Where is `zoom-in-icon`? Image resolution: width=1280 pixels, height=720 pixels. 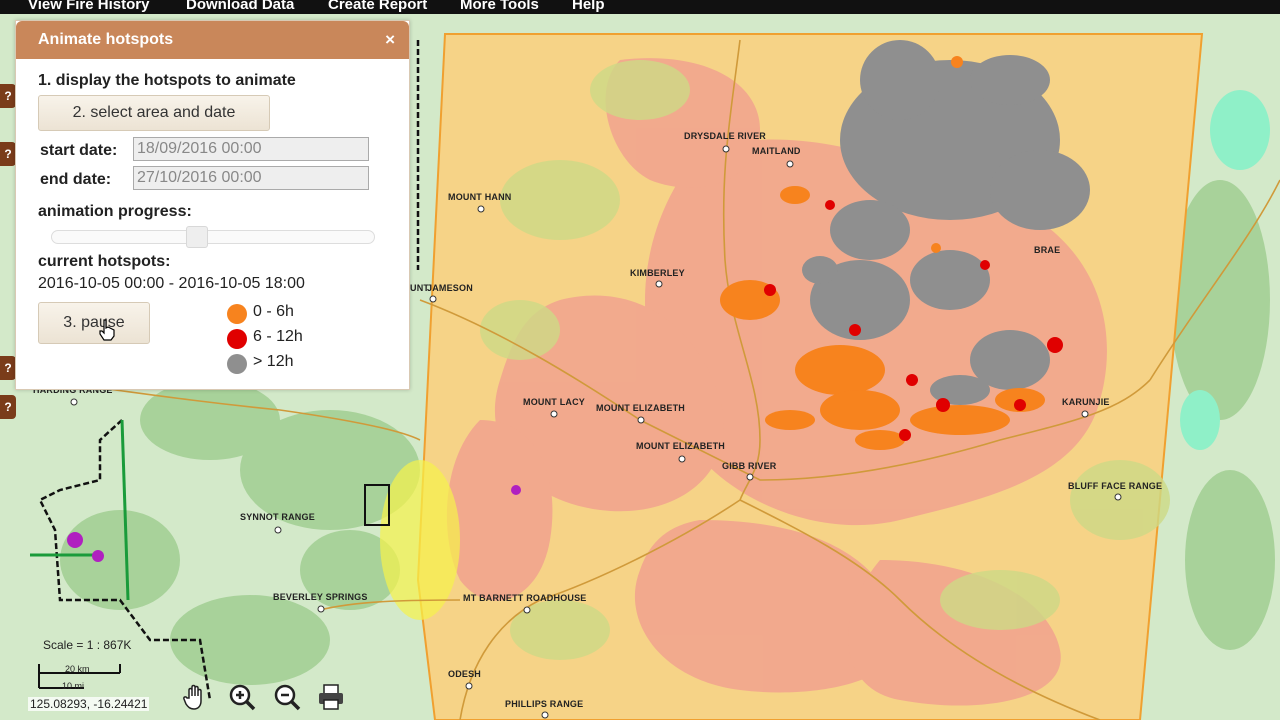
zoom-in-icon is located at coordinates (242, 697).